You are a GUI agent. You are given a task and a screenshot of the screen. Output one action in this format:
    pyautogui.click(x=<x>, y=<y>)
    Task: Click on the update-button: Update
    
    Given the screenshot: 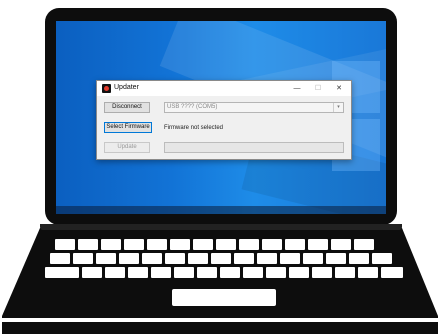 What is the action you would take?
    pyautogui.click(x=127, y=147)
    